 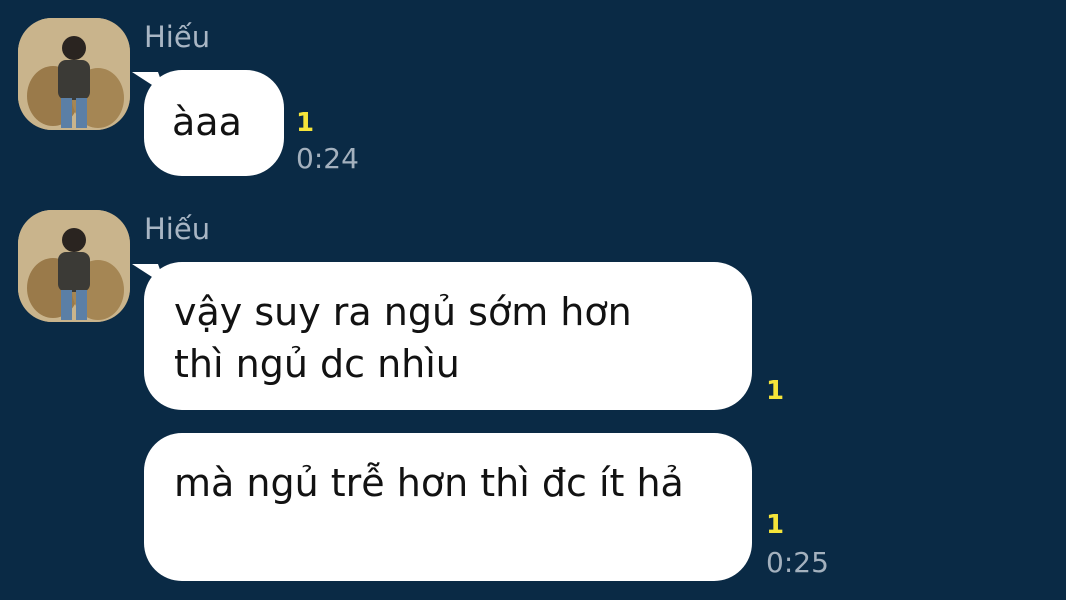 I want to click on message-text: mà ngủ trễ hơn thì đc ít hả, so click(x=429, y=483).